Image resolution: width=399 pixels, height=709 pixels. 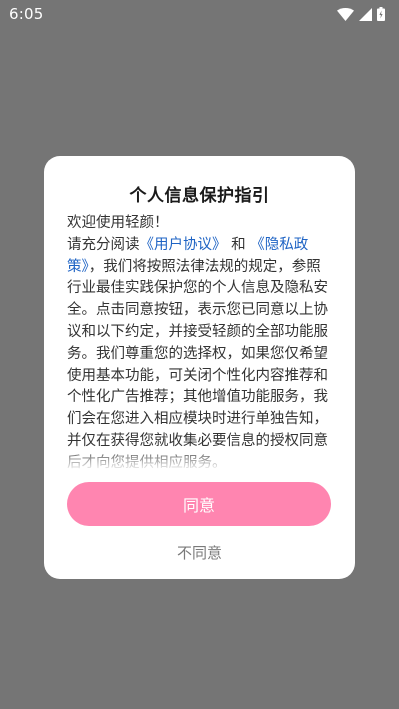 I want to click on signal-icon, so click(x=365, y=14).